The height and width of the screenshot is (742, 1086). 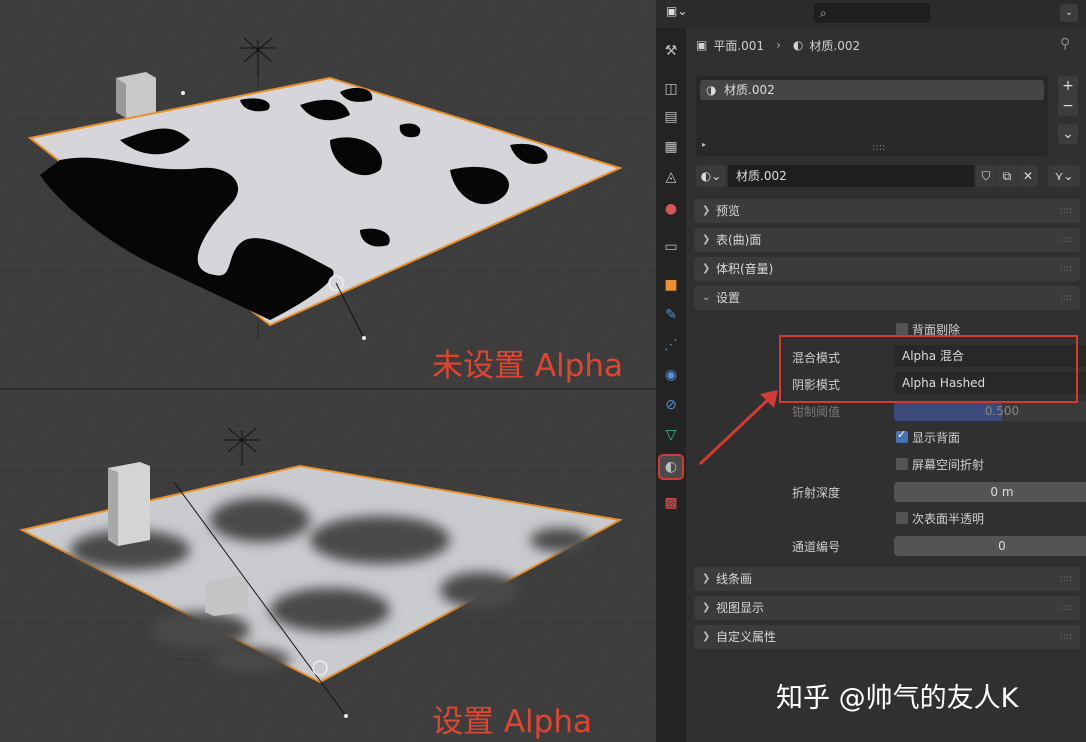 I want to click on panel-settings-label: 设置, so click(x=728, y=298).